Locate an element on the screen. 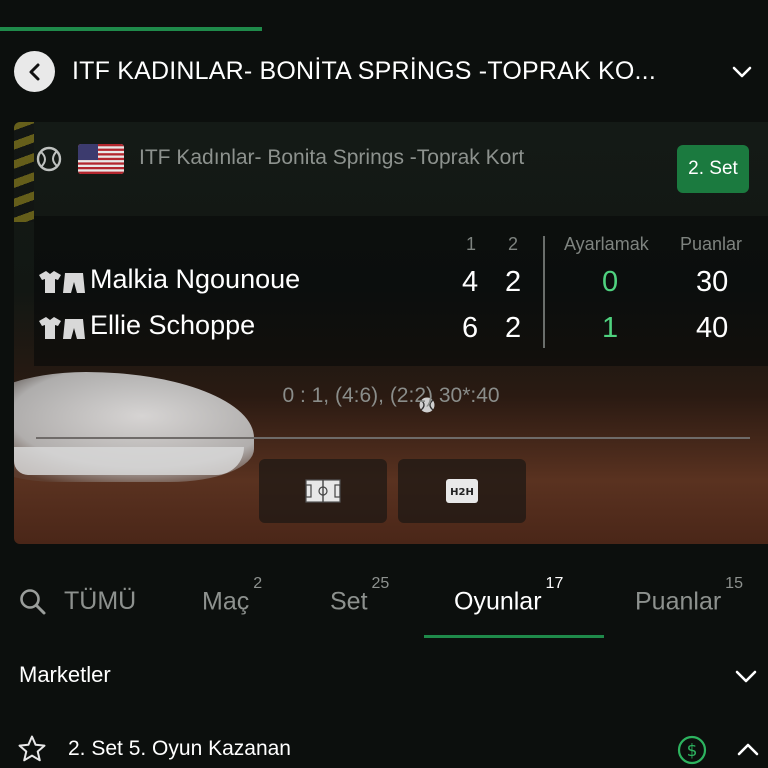 The image size is (768, 768). star-icon is located at coordinates (32, 749).